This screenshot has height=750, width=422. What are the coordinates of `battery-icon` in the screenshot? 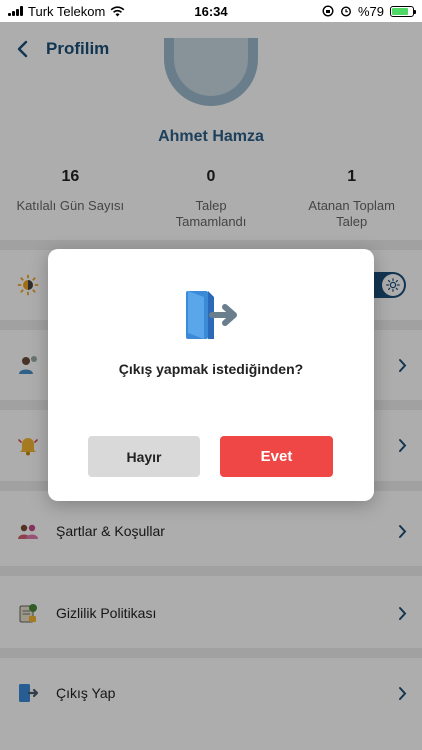 It's located at (403, 11).